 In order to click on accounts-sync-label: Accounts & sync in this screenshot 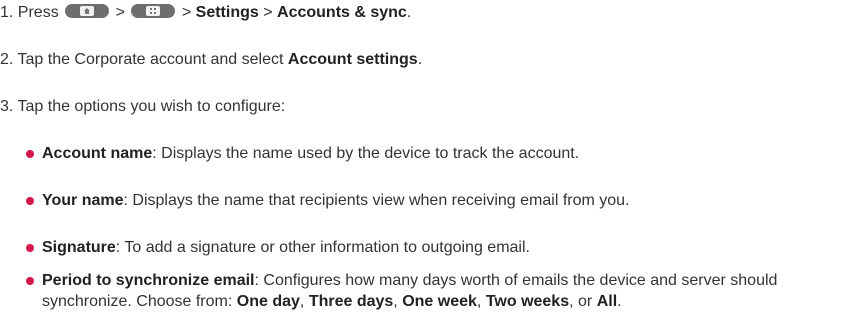, I will do `click(342, 12)`.